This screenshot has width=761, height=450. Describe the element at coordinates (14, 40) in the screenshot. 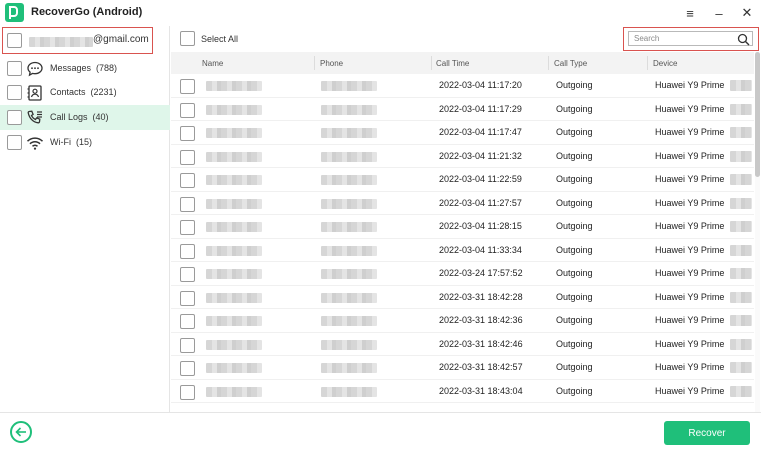

I see `account-checkbox` at that location.